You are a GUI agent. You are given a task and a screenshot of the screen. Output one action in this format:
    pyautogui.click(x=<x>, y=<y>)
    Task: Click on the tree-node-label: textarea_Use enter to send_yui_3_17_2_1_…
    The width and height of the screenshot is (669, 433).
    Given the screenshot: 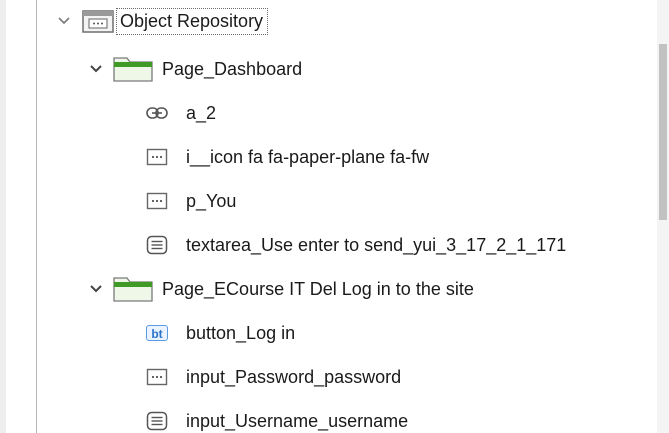 What is the action you would take?
    pyautogui.click(x=376, y=245)
    